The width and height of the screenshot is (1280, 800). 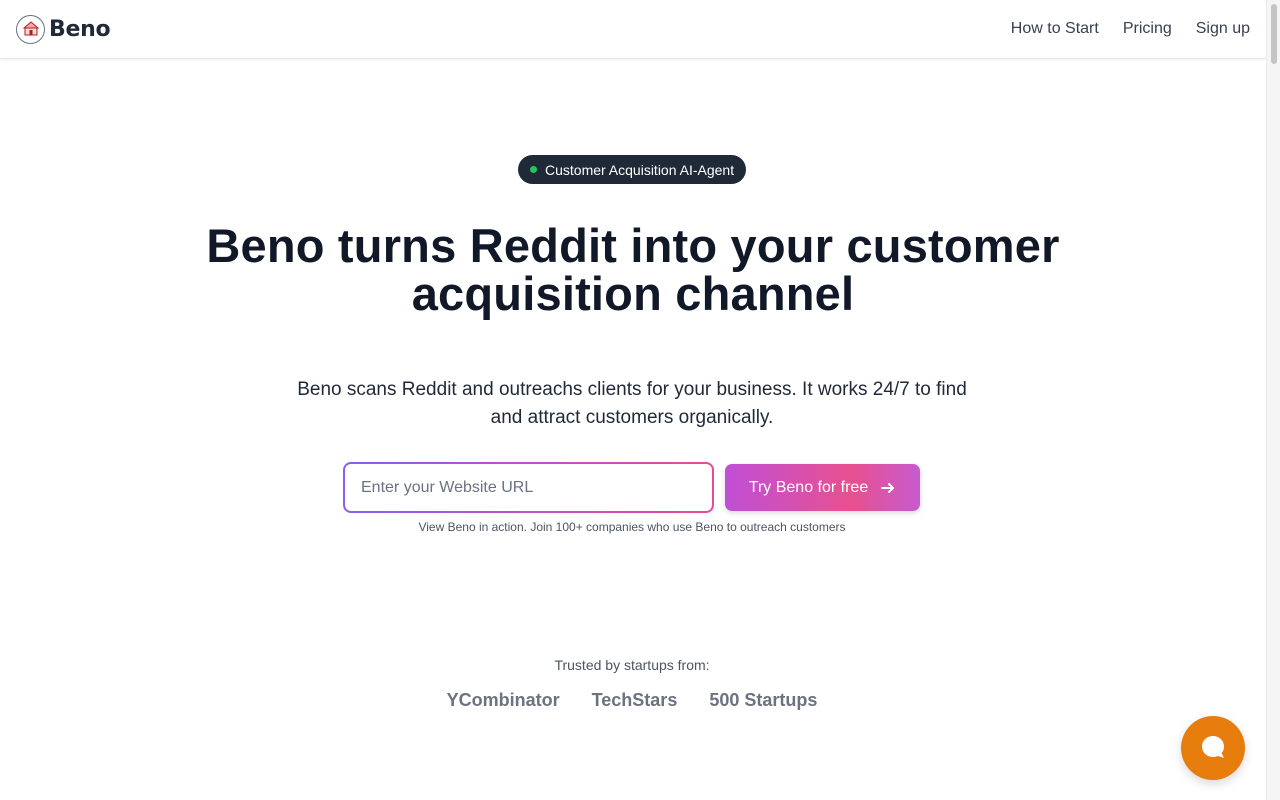 What do you see at coordinates (528, 487) in the screenshot?
I see `website-url-input` at bounding box center [528, 487].